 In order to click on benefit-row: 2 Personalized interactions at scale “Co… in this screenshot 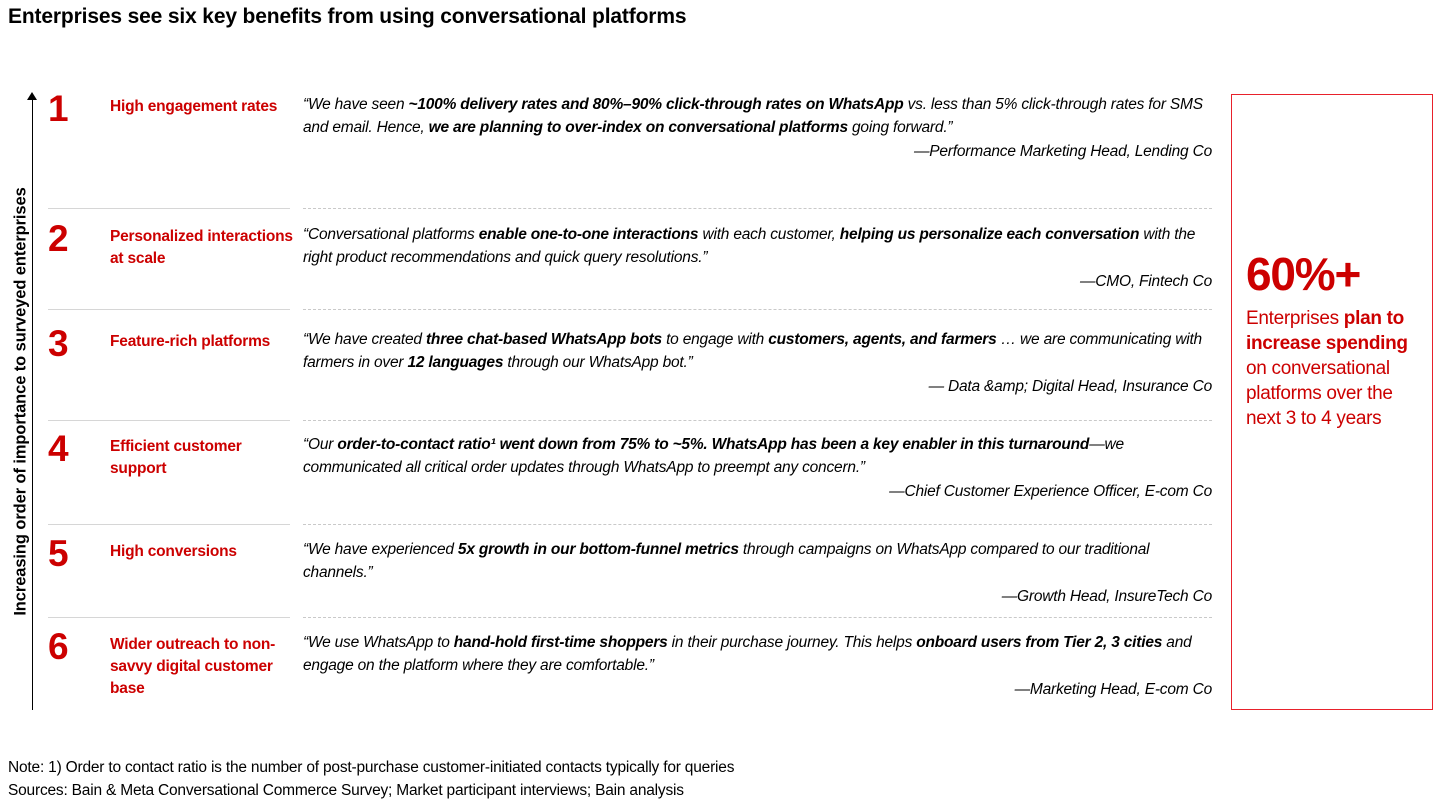, I will do `click(630, 259)`.